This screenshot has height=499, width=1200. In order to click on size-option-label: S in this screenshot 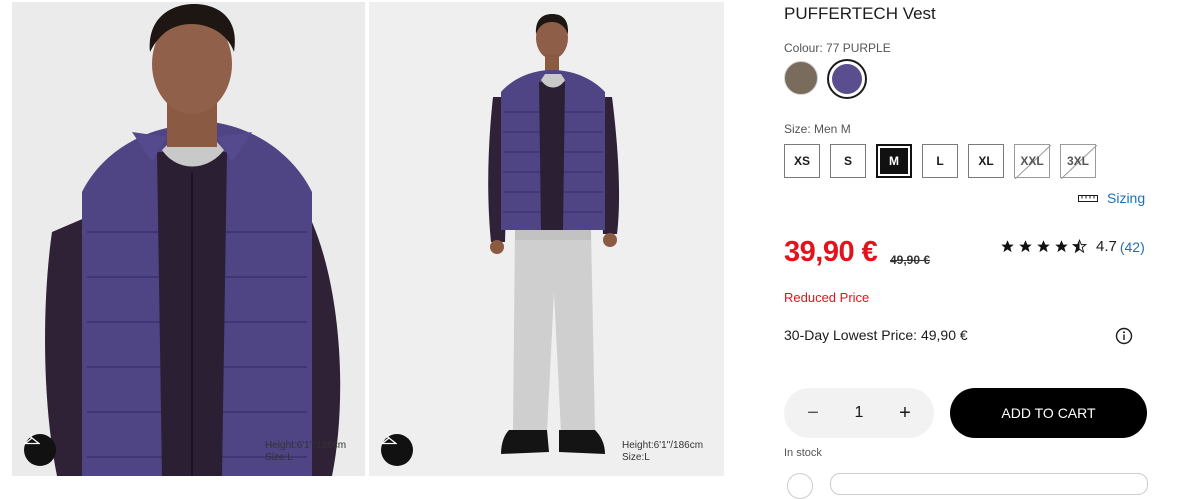, I will do `click(847, 161)`.